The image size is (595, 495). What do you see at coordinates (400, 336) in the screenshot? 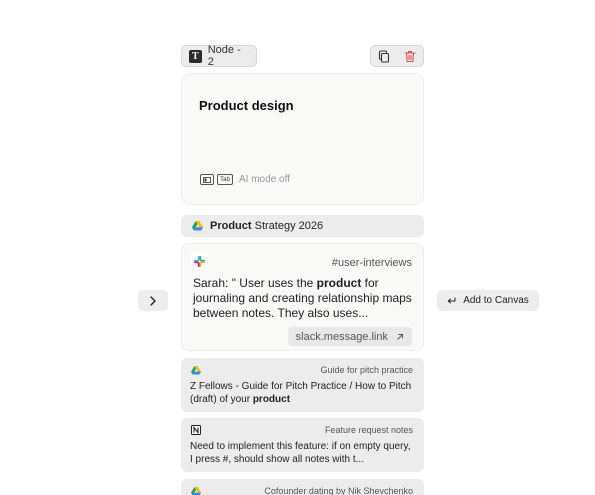
I see `external-arrow-icon` at bounding box center [400, 336].